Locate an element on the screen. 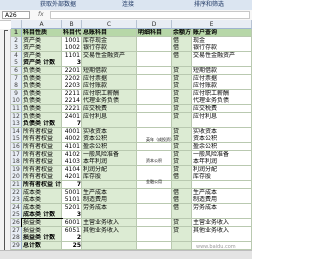 The height and width of the screenshot is (259, 320). cell-c is located at coordinates (109, 245).